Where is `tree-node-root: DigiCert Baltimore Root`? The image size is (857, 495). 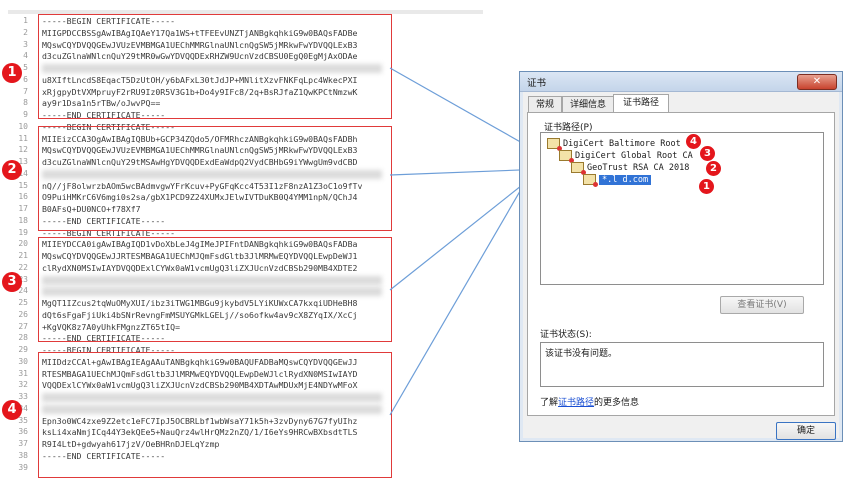
tree-node-root: DigiCert Baltimore Root is located at coordinates (614, 144).